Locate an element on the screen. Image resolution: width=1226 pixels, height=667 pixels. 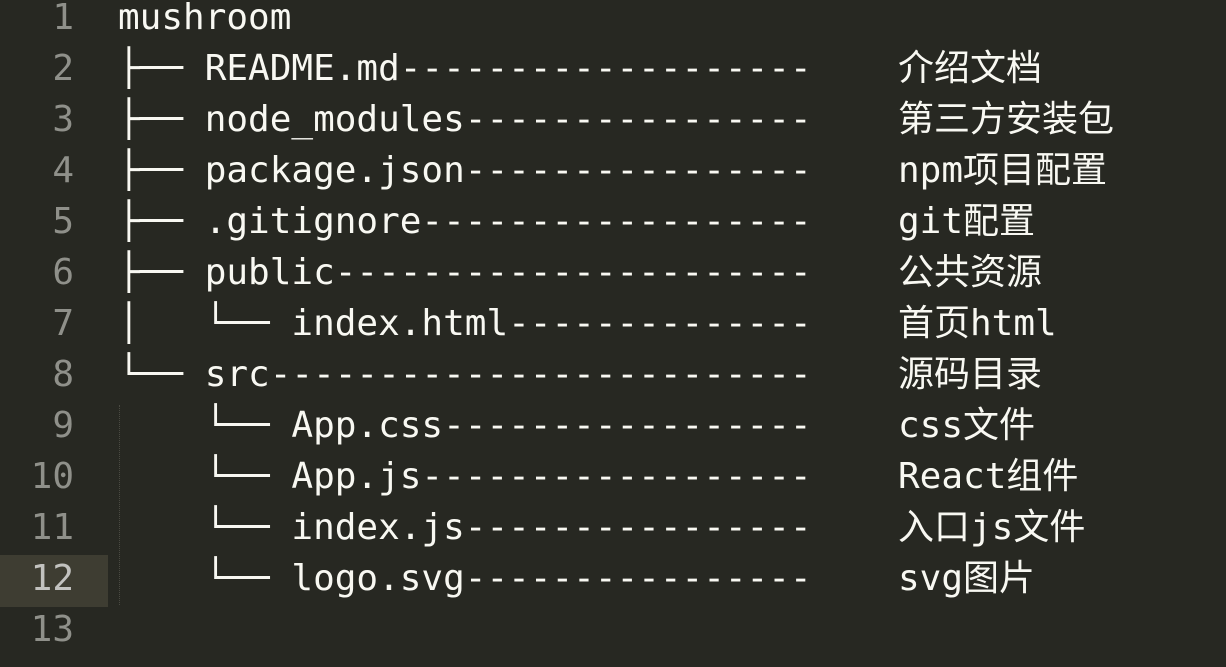
line-number: 4 is located at coordinates (63, 170).